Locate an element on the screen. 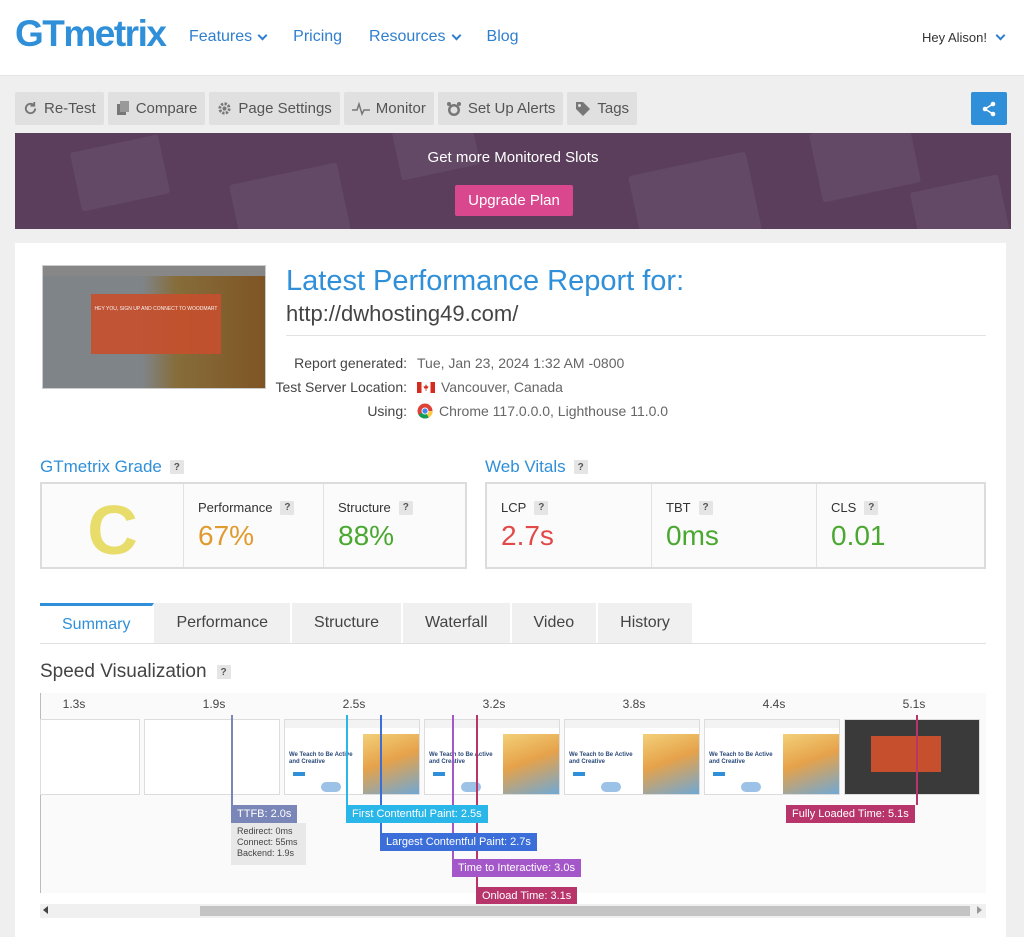 The image size is (1024, 937). retest-button: Re-Test is located at coordinates (59, 108).